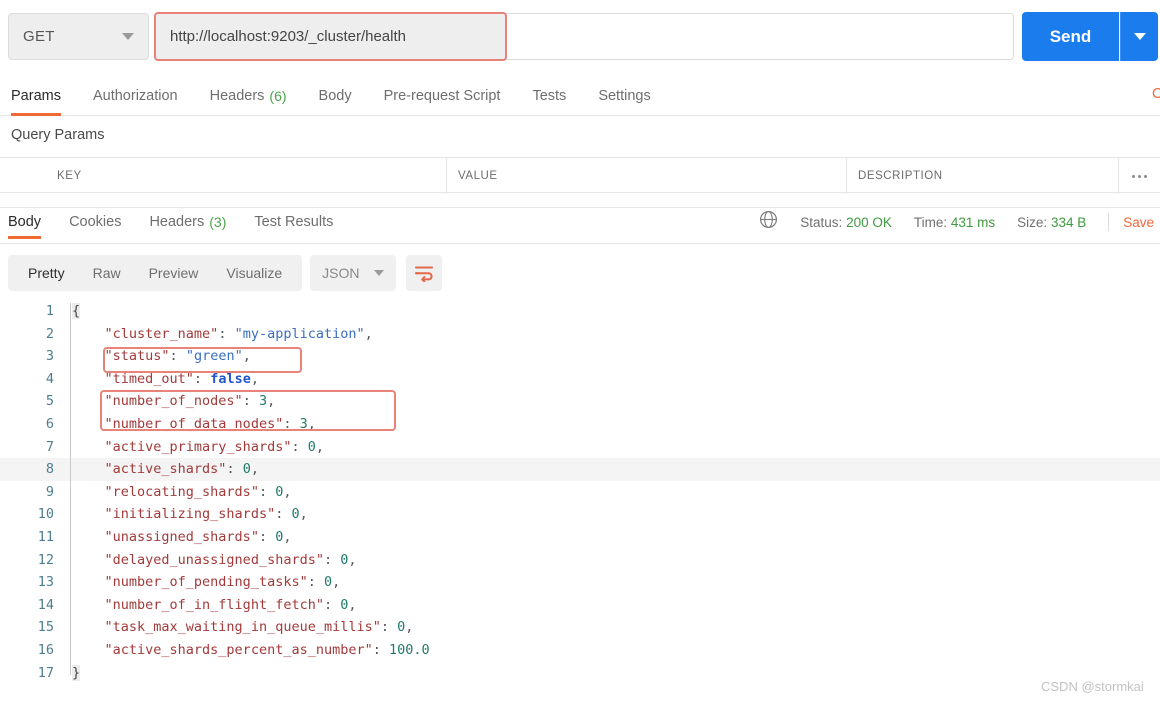  Describe the element at coordinates (335, 96) in the screenshot. I see `request-tab-body: Body` at that location.